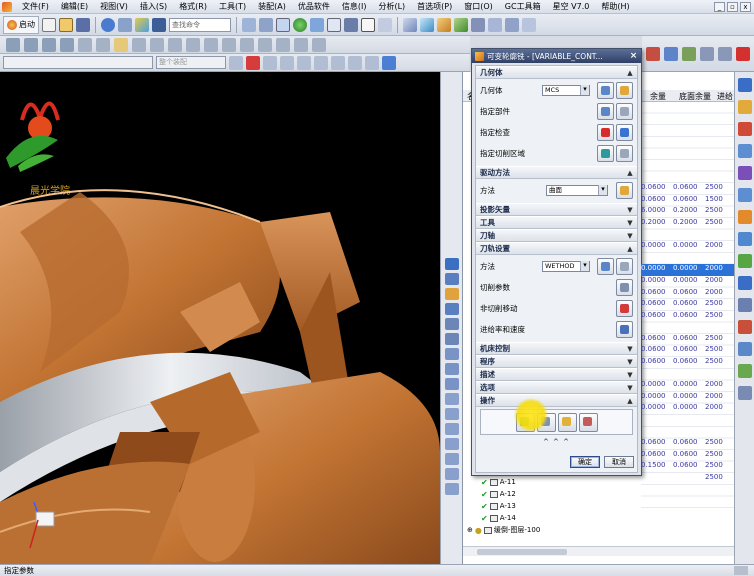 The width and height of the screenshot is (754, 576). Describe the element at coordinates (624, 90) in the screenshot. I see `edit-geometry-button` at that location.